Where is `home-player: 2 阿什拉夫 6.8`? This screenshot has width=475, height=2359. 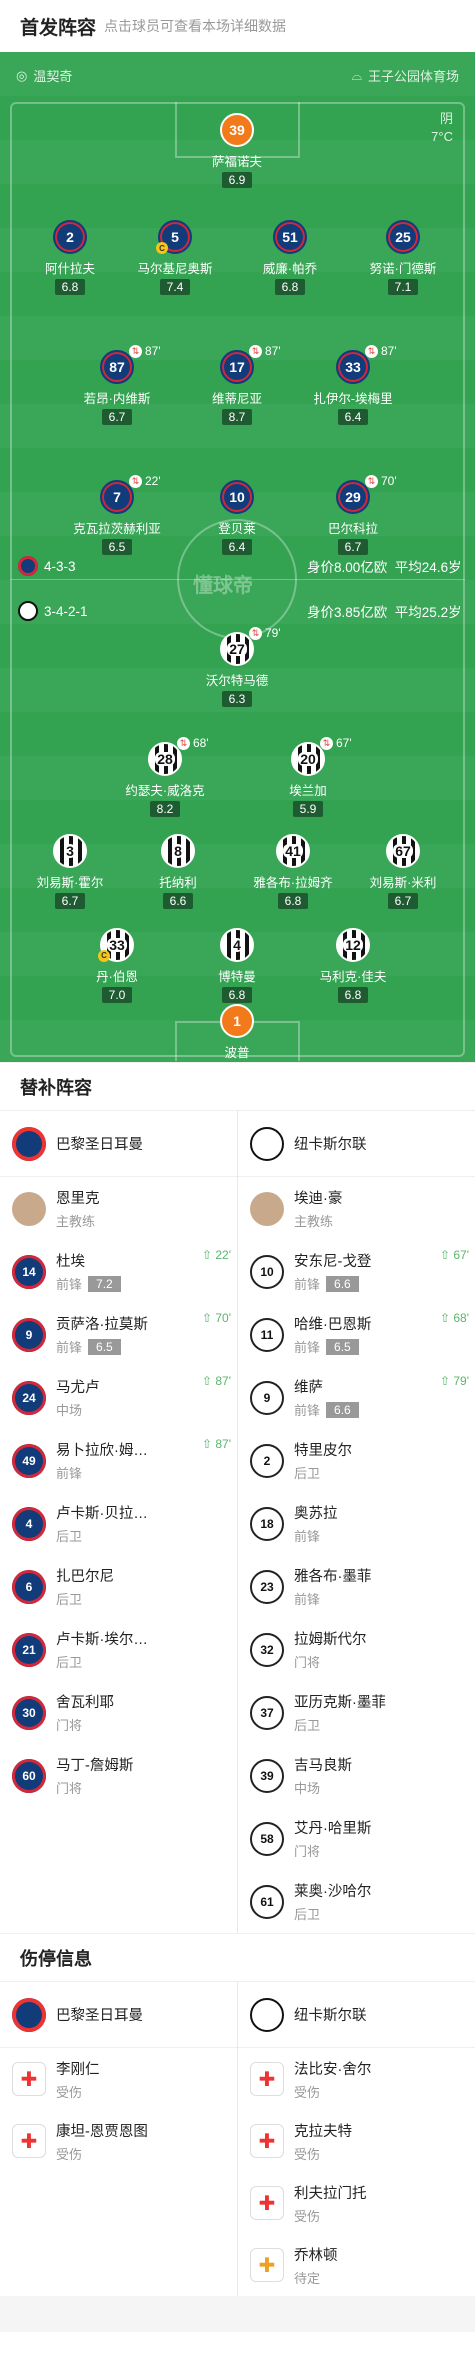 home-player: 2 阿什拉夫 6.8 is located at coordinates (70, 258).